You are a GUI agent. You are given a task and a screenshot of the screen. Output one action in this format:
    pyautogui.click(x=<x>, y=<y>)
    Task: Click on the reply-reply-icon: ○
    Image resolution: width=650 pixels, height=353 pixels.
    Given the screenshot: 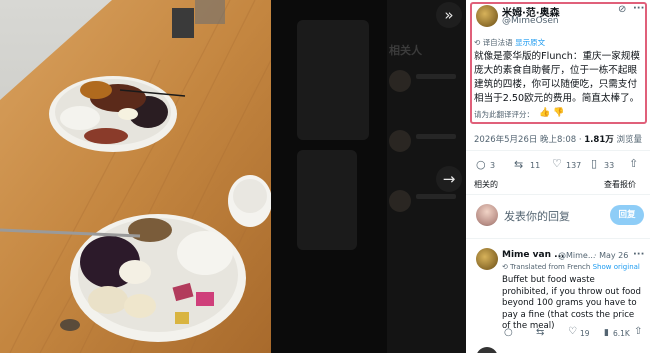 What is the action you would take?
    pyautogui.click(x=508, y=333)
    